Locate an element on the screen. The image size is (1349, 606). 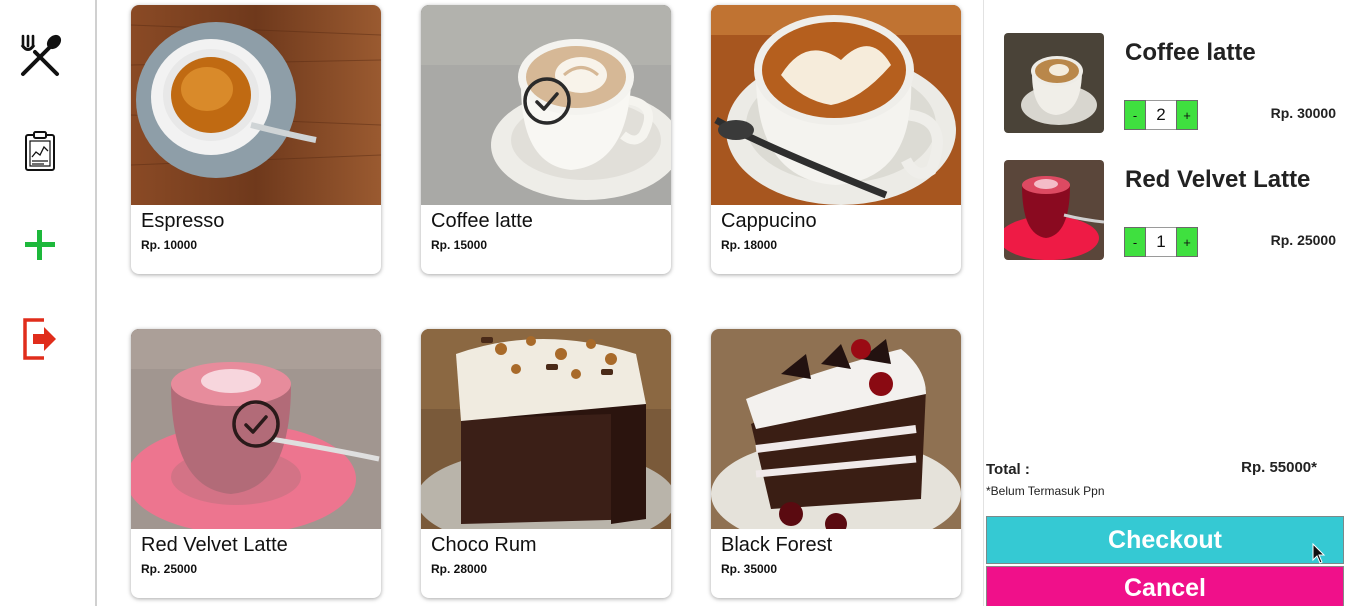
quantity-value: 2 is located at coordinates (1161, 115).